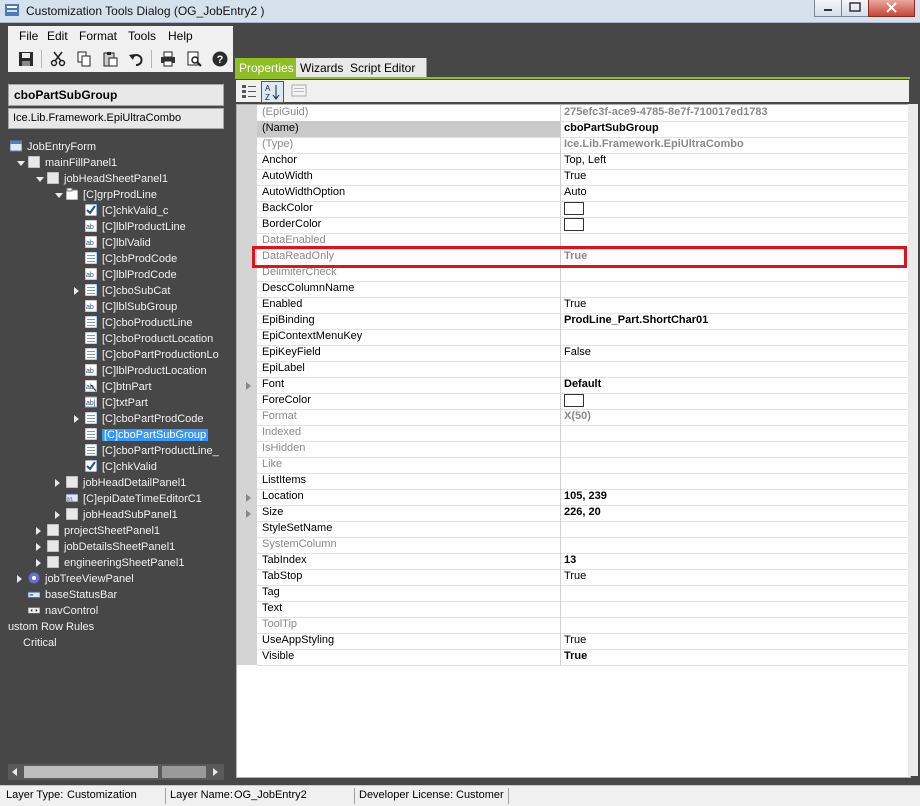  What do you see at coordinates (573, 417) in the screenshot?
I see `property-row: Format X(50)` at bounding box center [573, 417].